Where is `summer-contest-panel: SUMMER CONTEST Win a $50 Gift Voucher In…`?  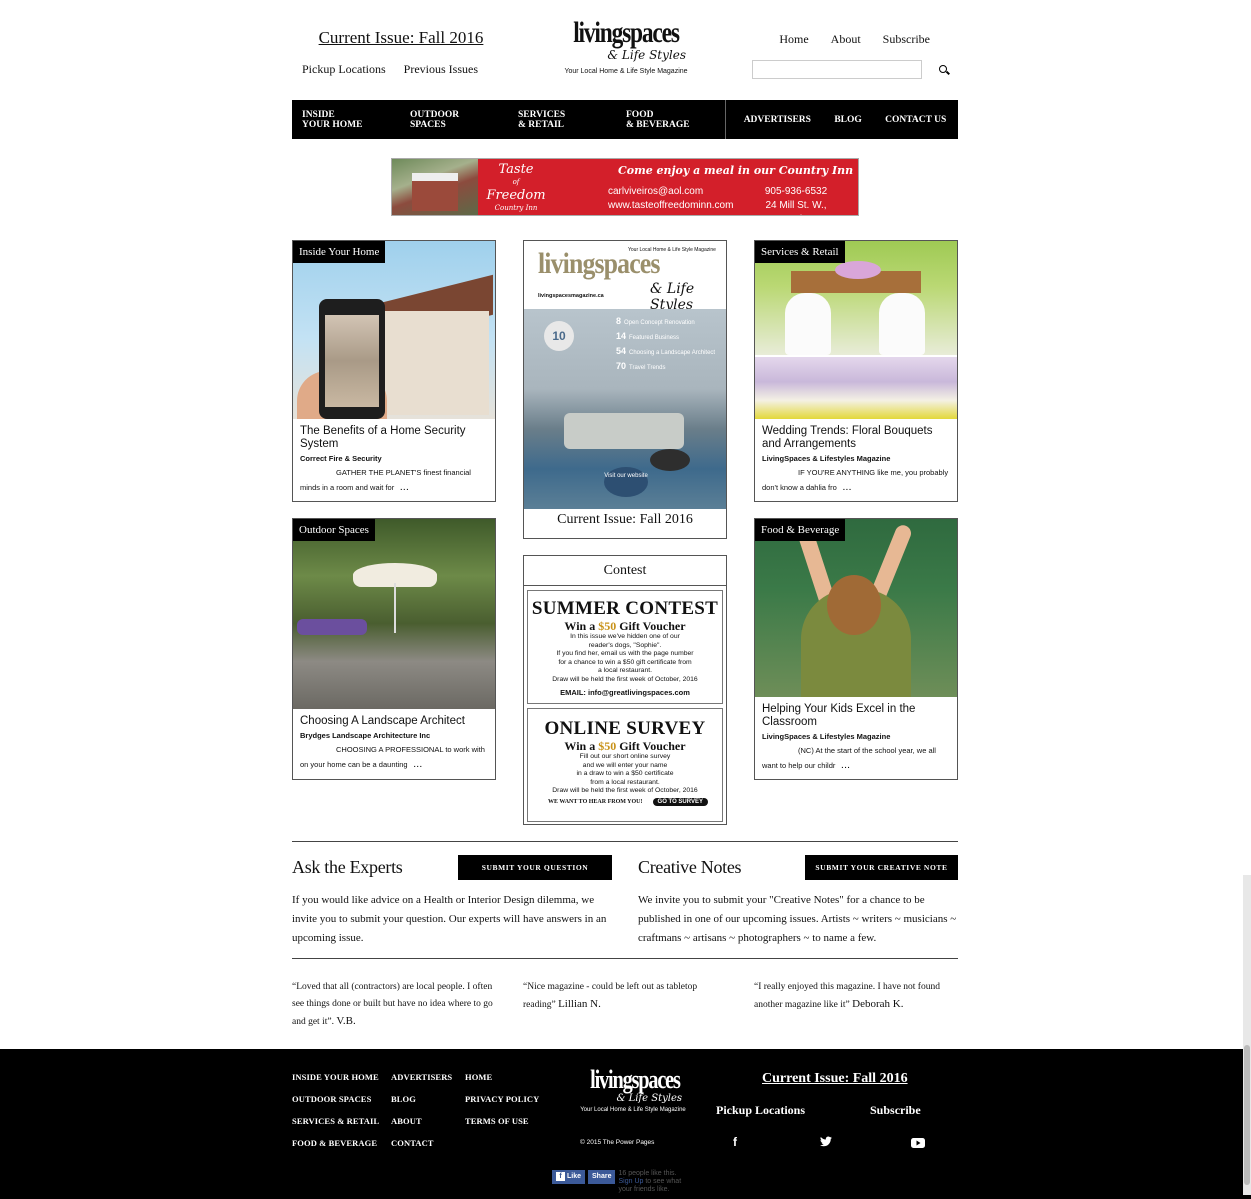 summer-contest-panel: SUMMER CONTEST Win a $50 Gift Voucher In… is located at coordinates (625, 647).